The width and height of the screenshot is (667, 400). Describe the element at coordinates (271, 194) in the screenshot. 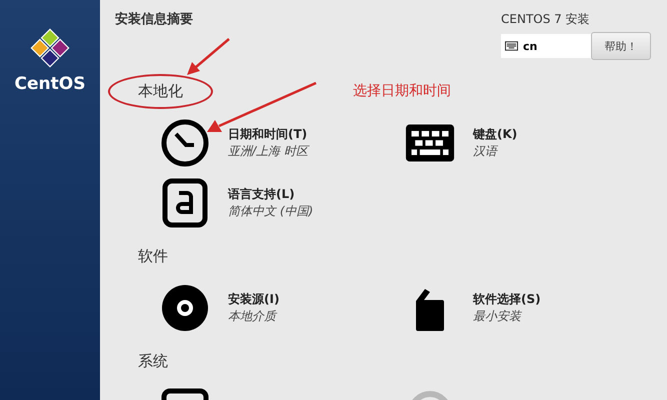

I see `spoke-title: 语言支持(L)` at that location.